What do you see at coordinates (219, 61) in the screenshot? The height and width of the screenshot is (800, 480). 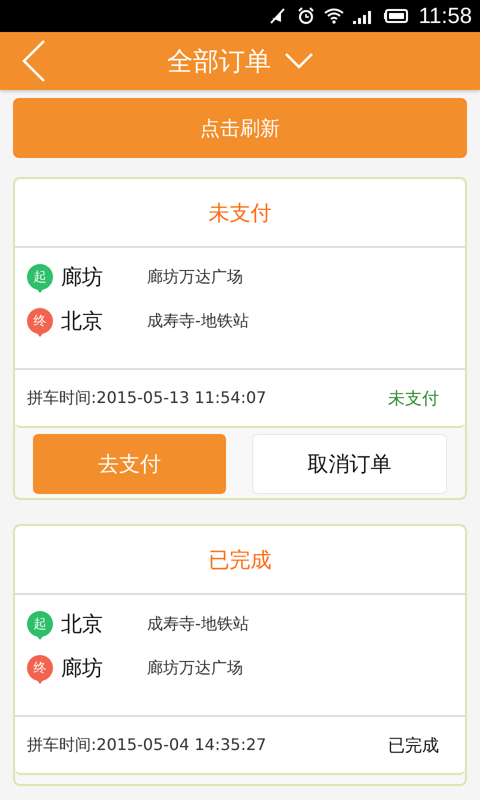 I see `header-title: 全部订单` at bounding box center [219, 61].